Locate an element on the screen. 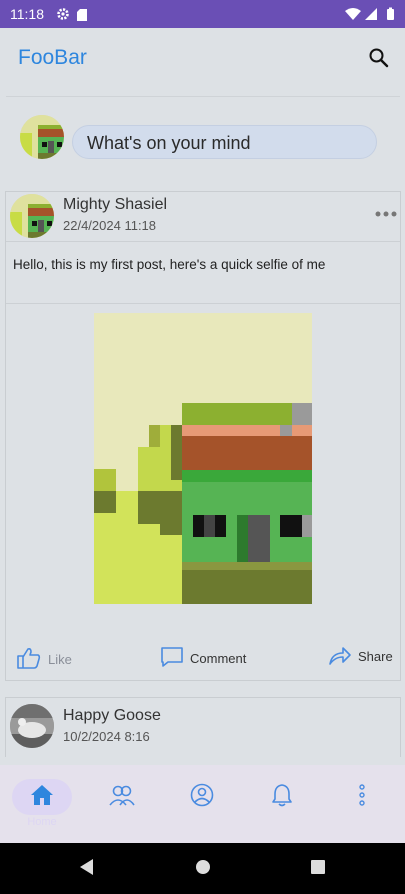  app-bar: FooBar is located at coordinates (202, 59).